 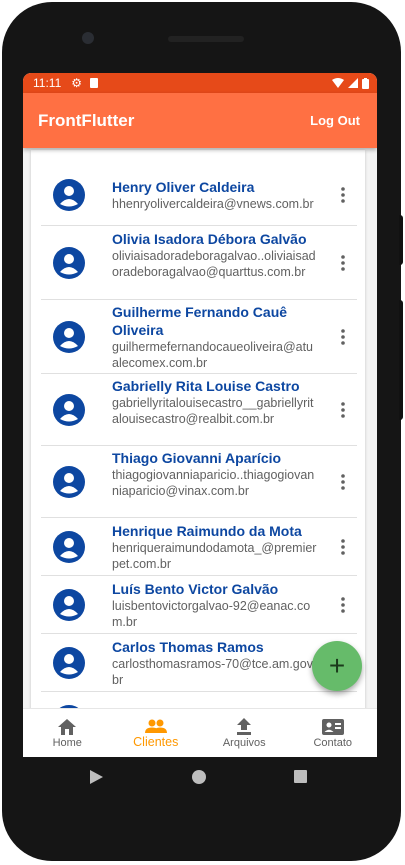 I want to click on client-list-item: Erick Juan João Barros, so click(x=199, y=700).